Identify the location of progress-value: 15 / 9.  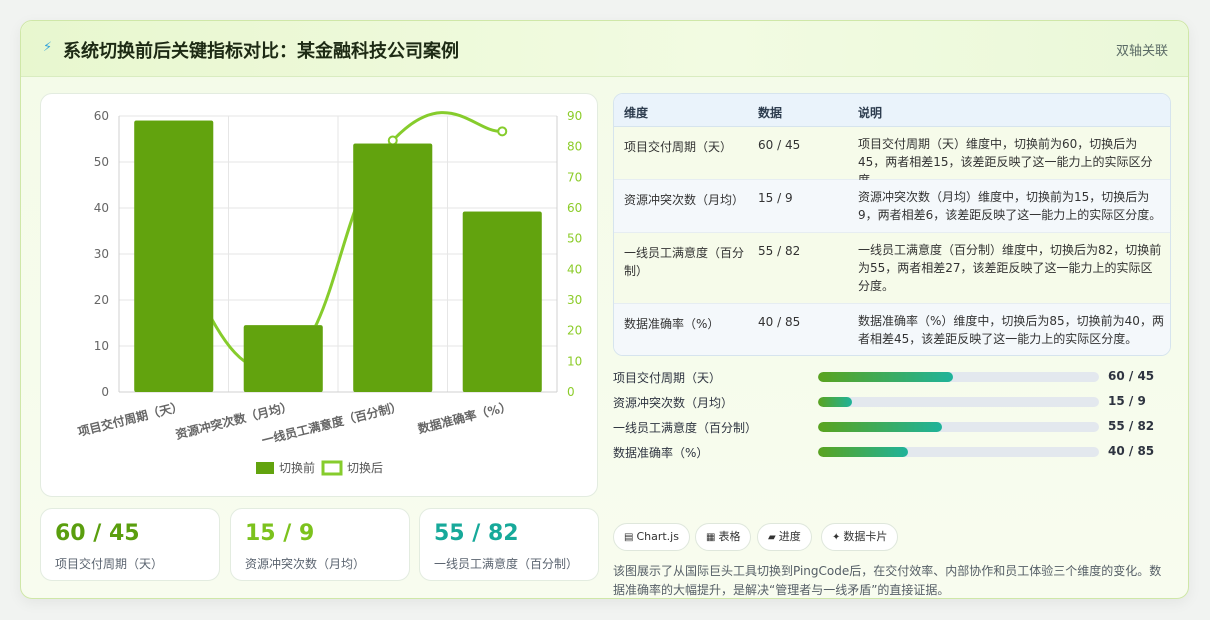
(1127, 401).